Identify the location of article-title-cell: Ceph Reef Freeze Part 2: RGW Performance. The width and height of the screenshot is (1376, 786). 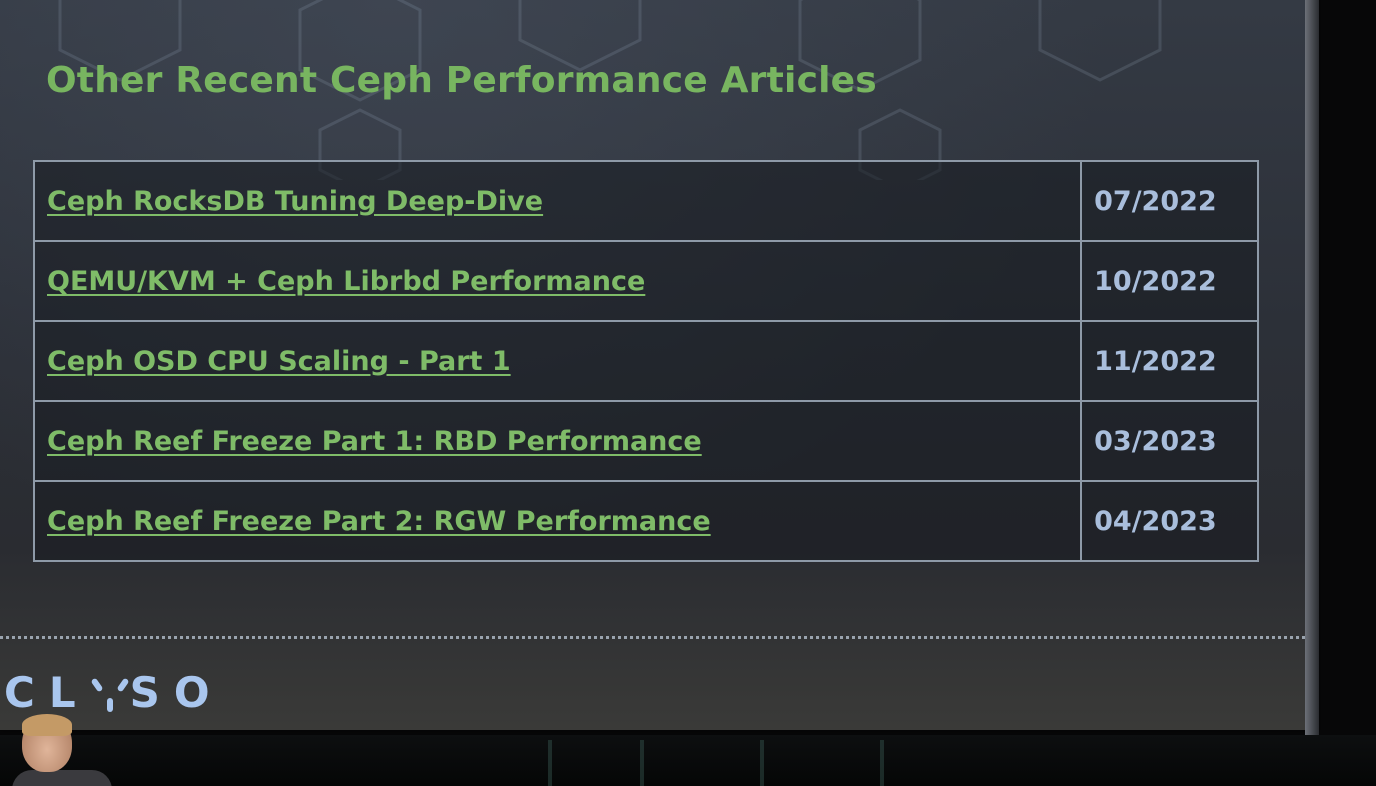
(557, 521).